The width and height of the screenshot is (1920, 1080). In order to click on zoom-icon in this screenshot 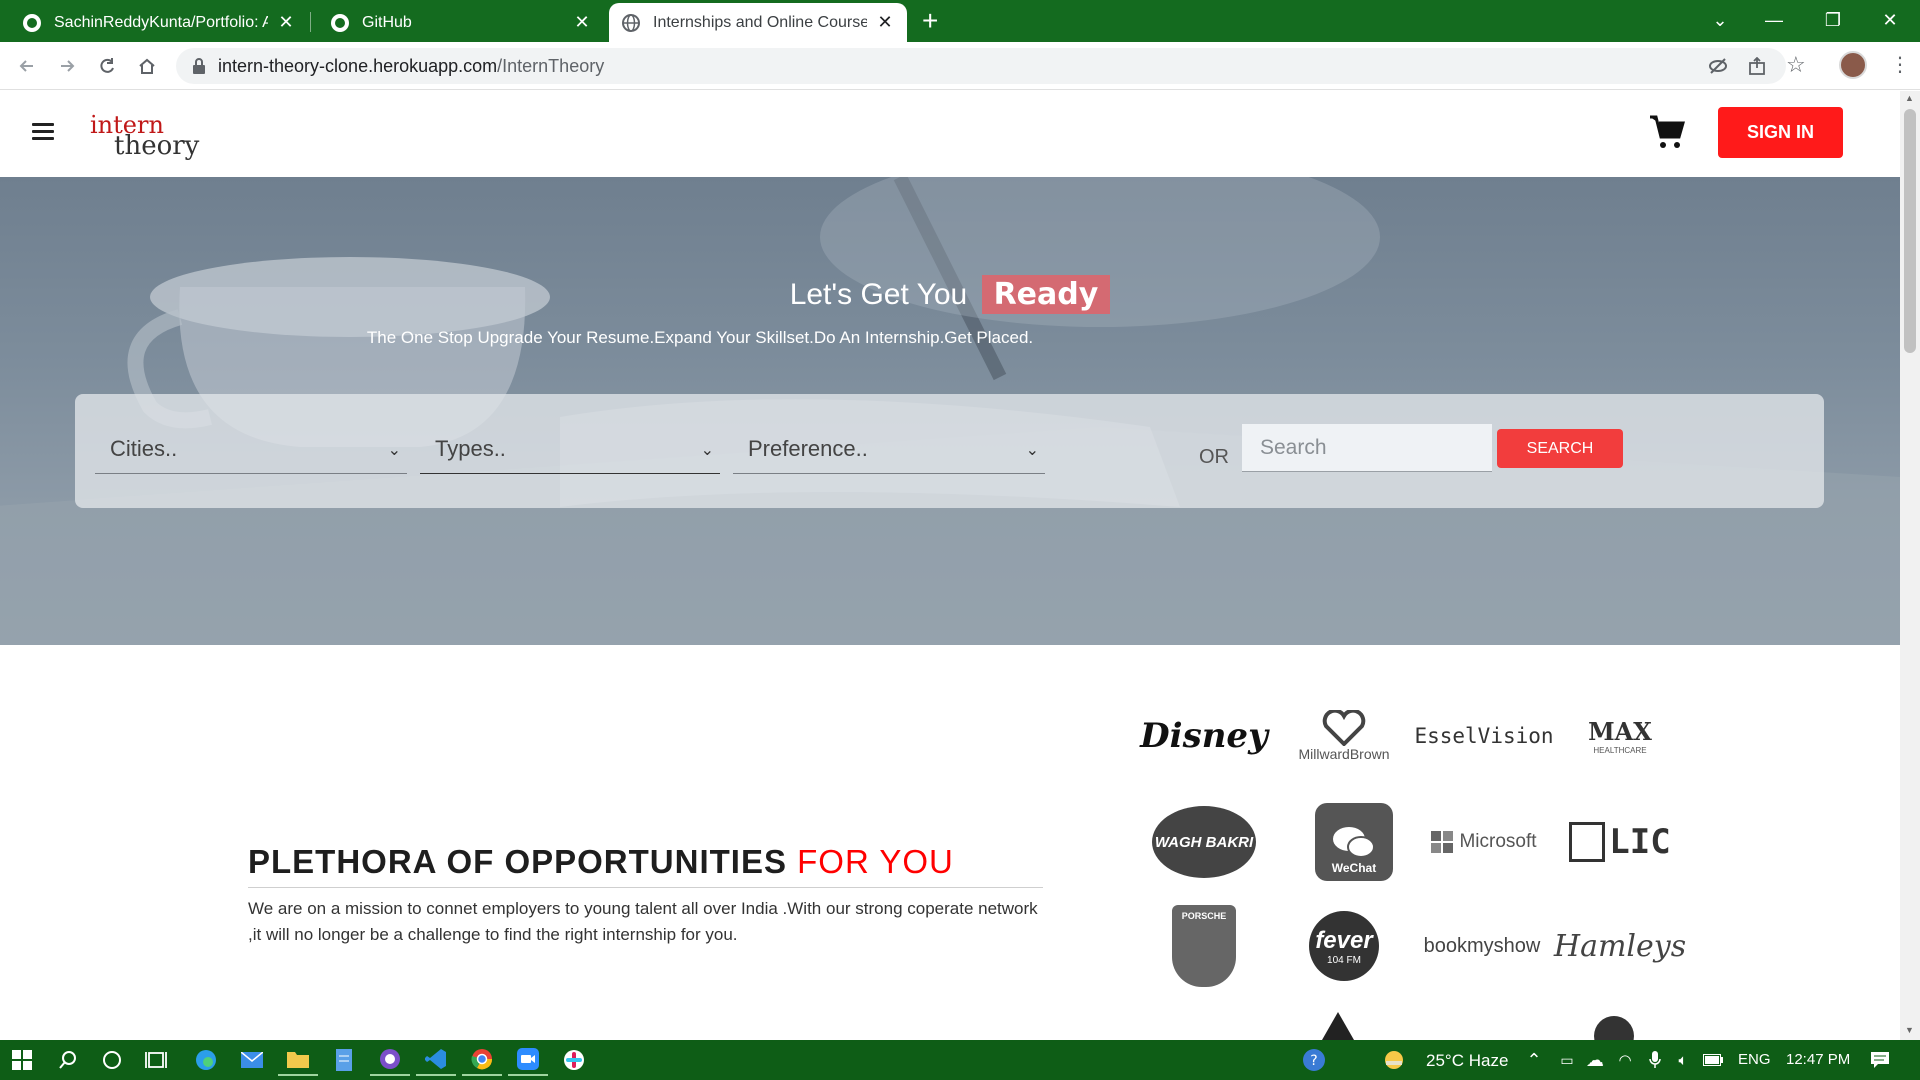, I will do `click(528, 1060)`.